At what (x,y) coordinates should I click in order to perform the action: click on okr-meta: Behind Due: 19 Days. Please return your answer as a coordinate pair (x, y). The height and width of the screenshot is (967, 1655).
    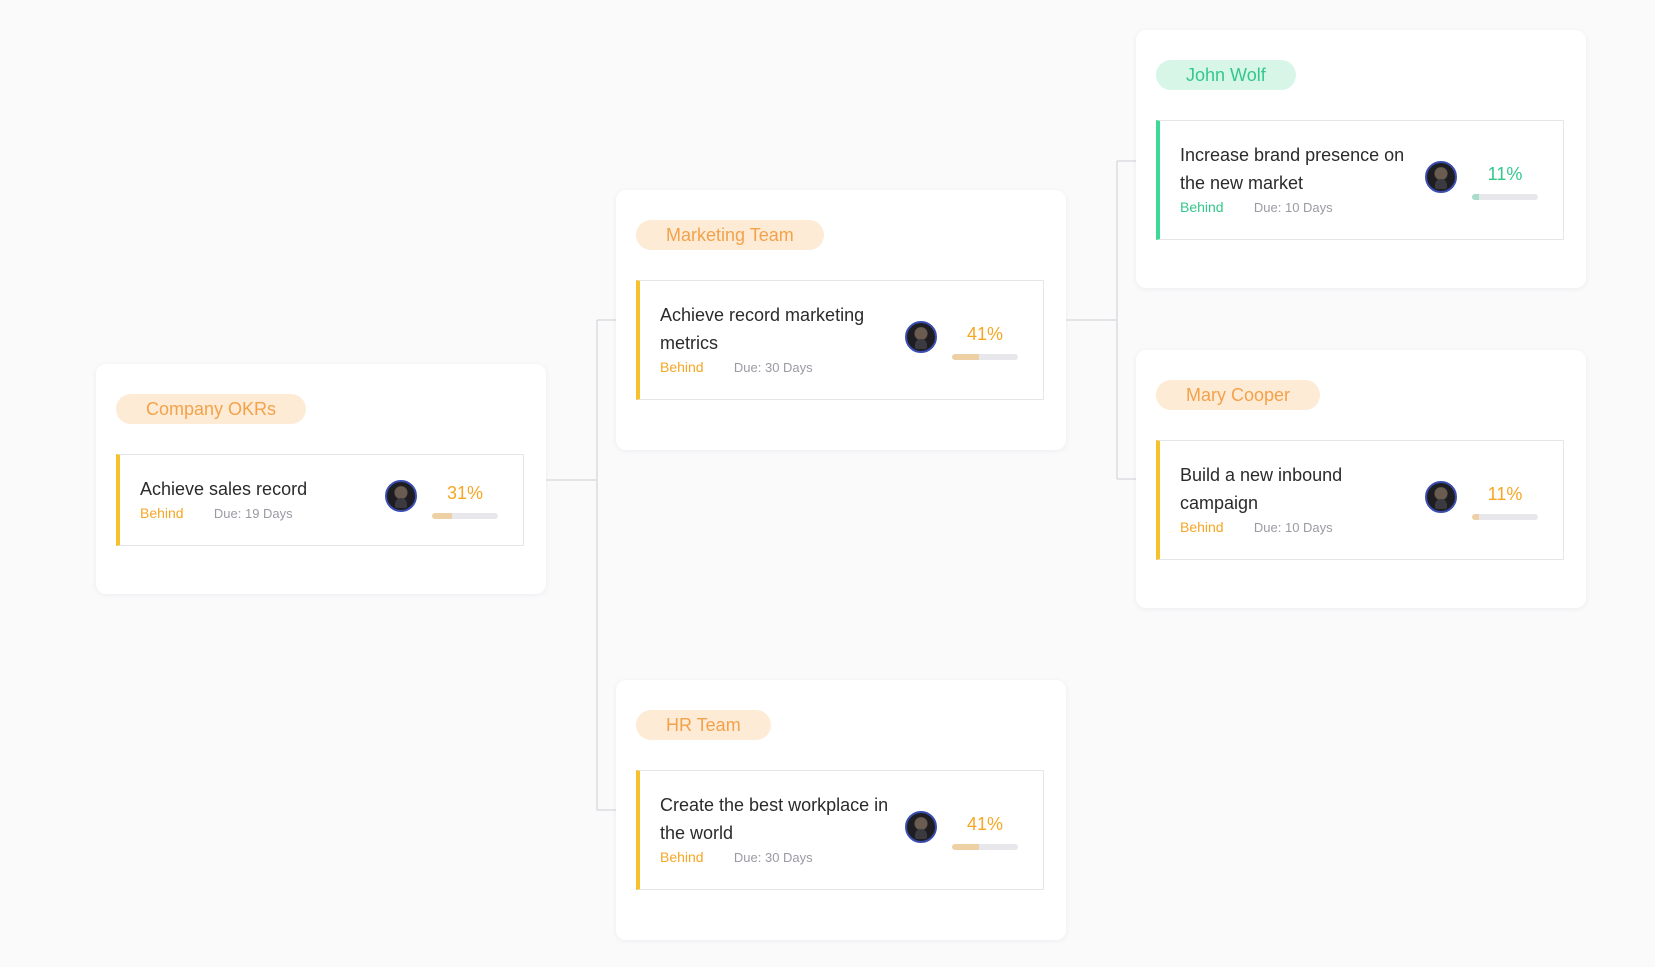
    Looking at the image, I should click on (216, 513).